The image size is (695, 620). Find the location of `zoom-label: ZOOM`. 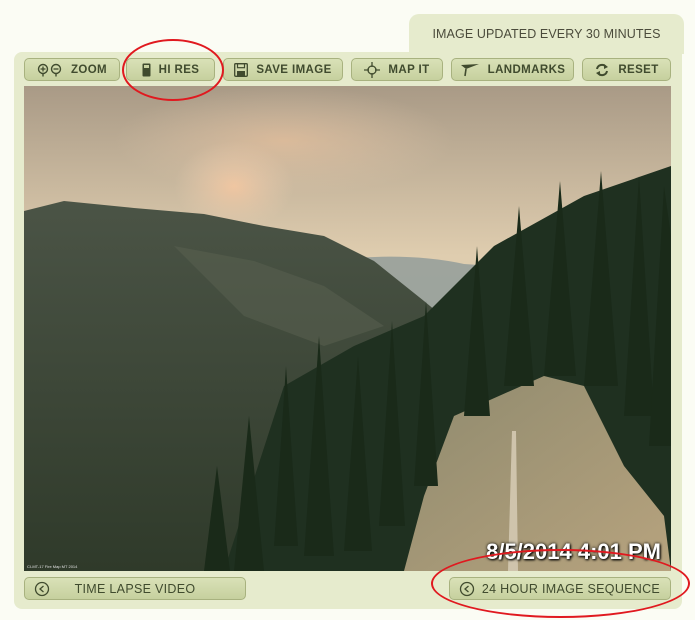

zoom-label: ZOOM is located at coordinates (89, 69).